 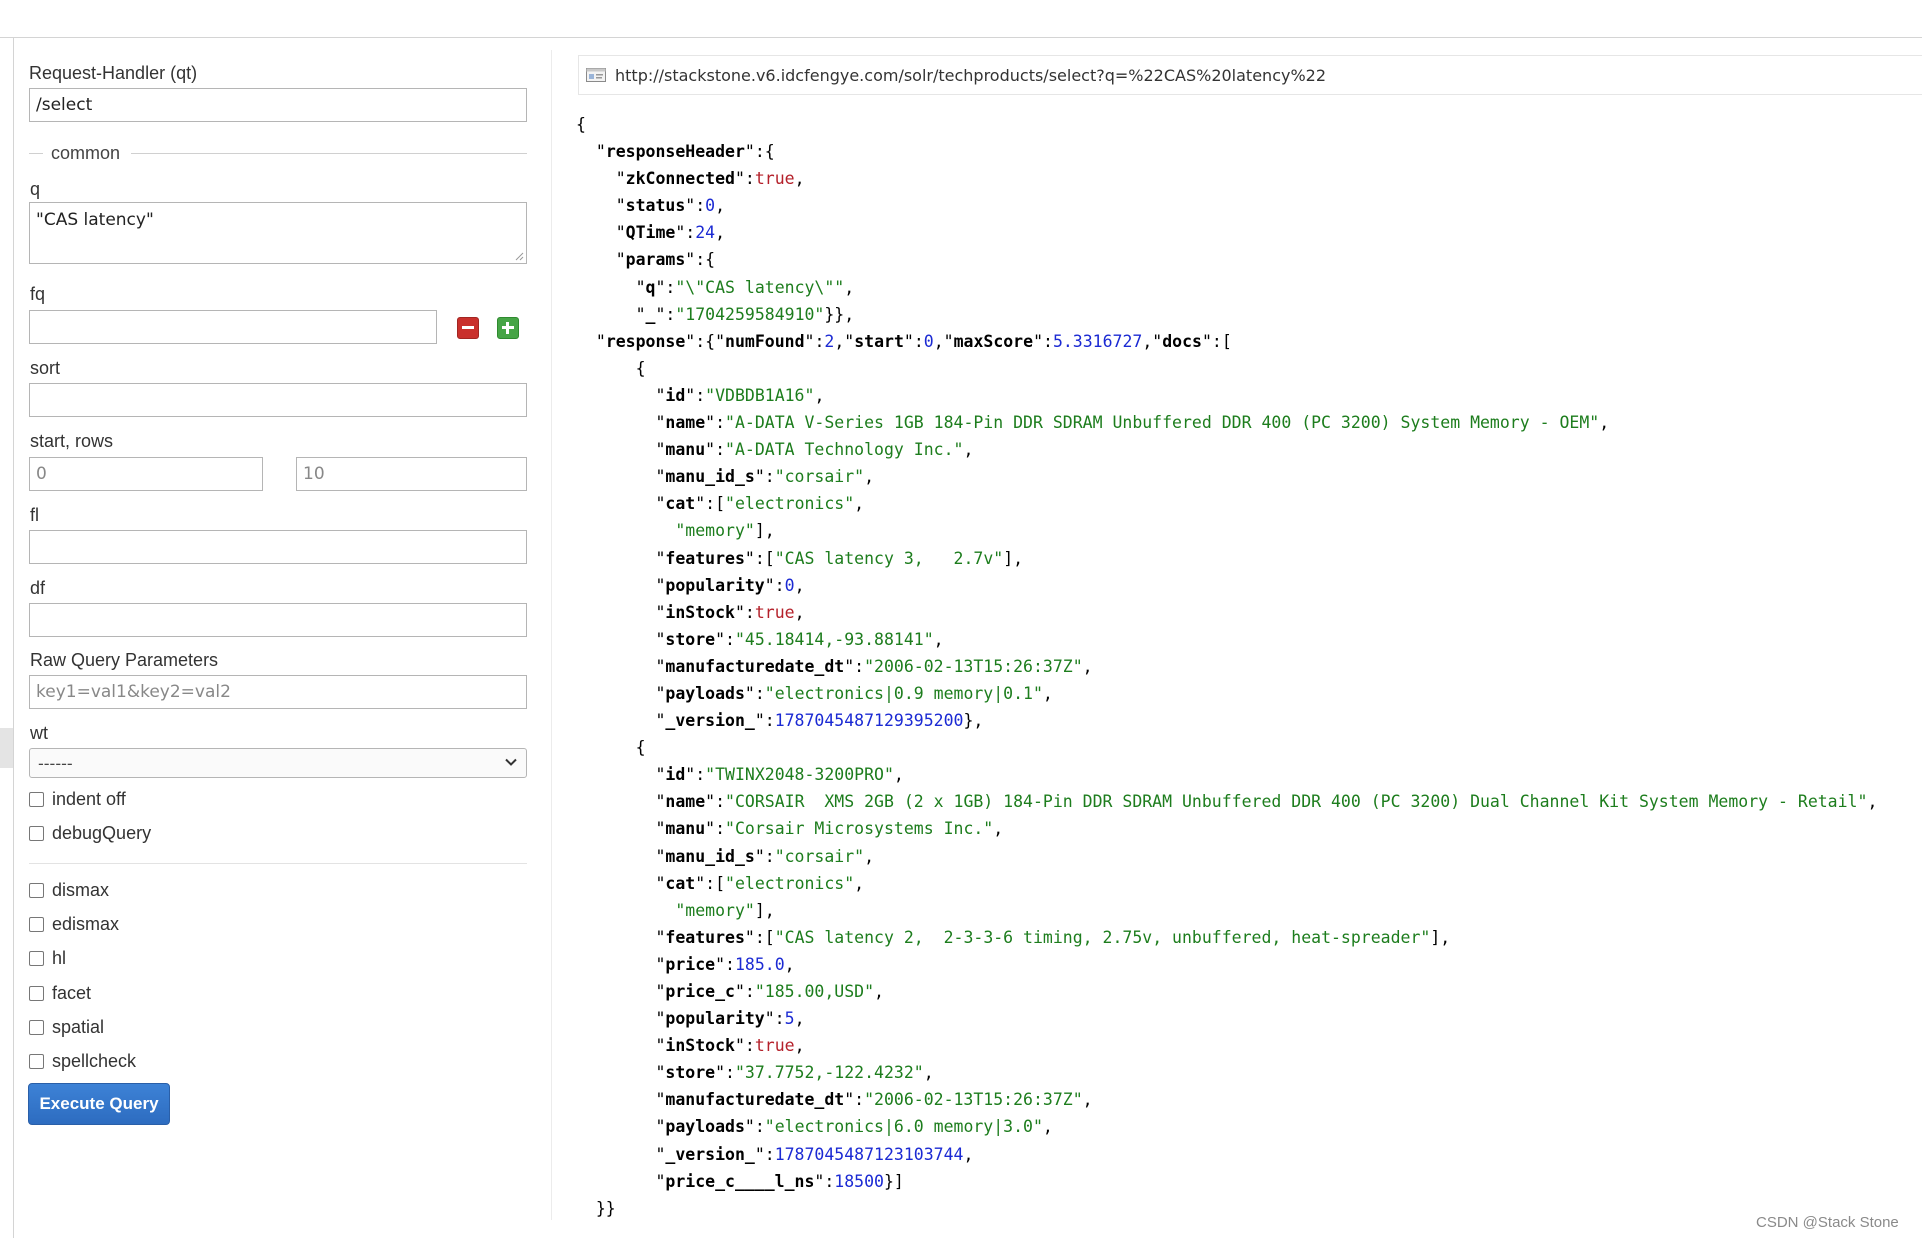 What do you see at coordinates (1226, 1126) in the screenshot?
I see `json-line: "payloads":"electronics|6.0 memory|3.0",` at bounding box center [1226, 1126].